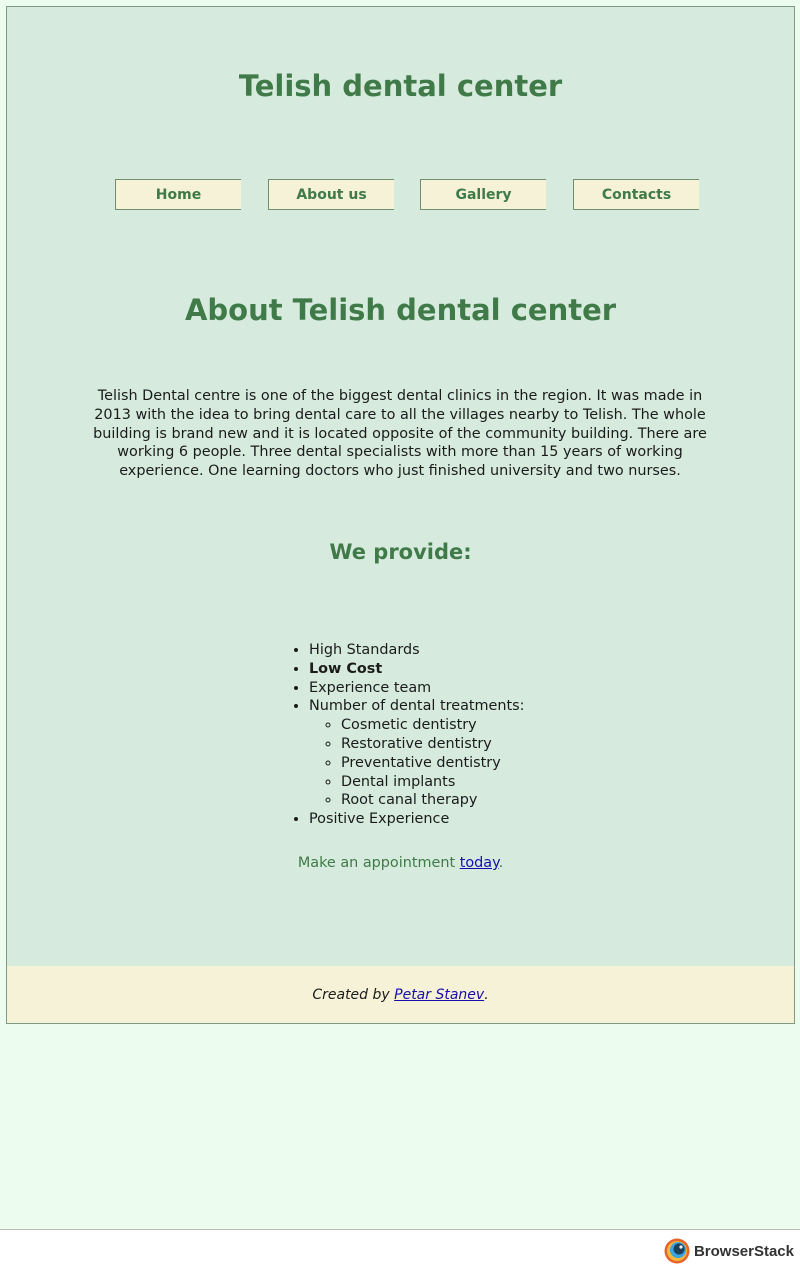  Describe the element at coordinates (400, 86) in the screenshot. I see `site-title: Telish dental center` at that location.